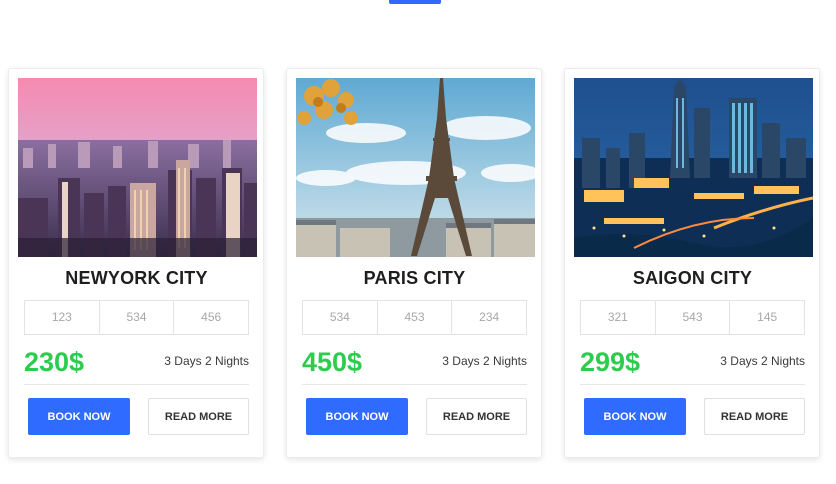  What do you see at coordinates (61, 317) in the screenshot?
I see `stat-value: 123` at bounding box center [61, 317].